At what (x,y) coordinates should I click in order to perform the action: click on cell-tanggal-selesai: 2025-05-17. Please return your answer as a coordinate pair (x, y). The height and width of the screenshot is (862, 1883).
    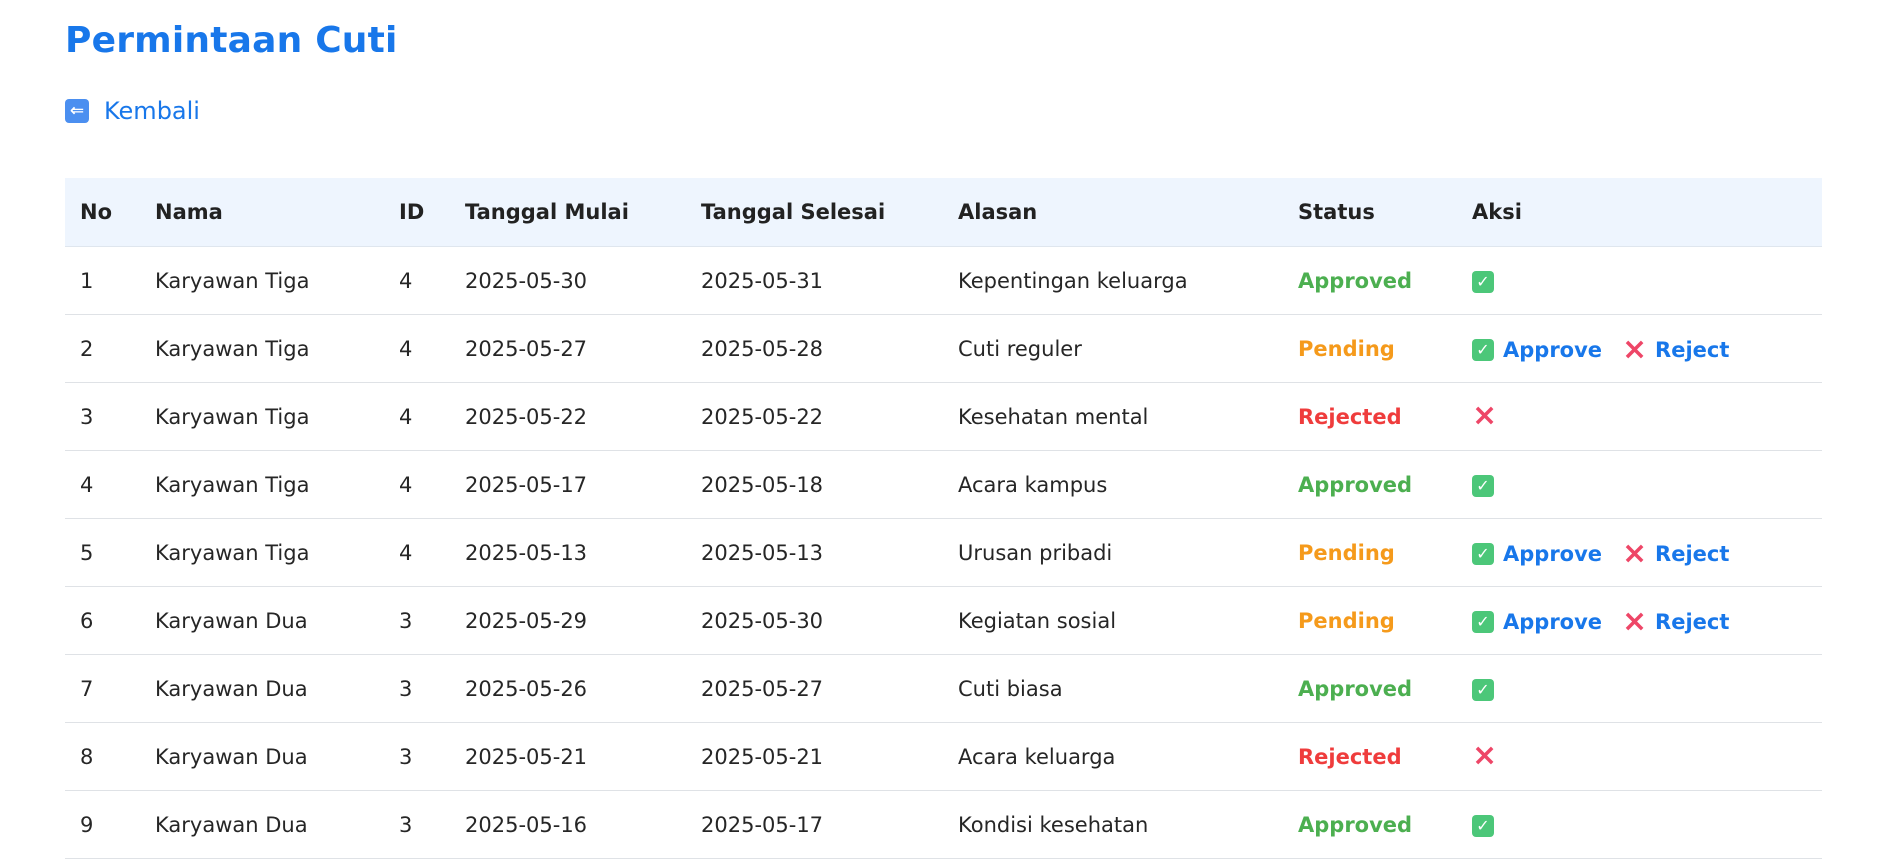
    Looking at the image, I should click on (814, 824).